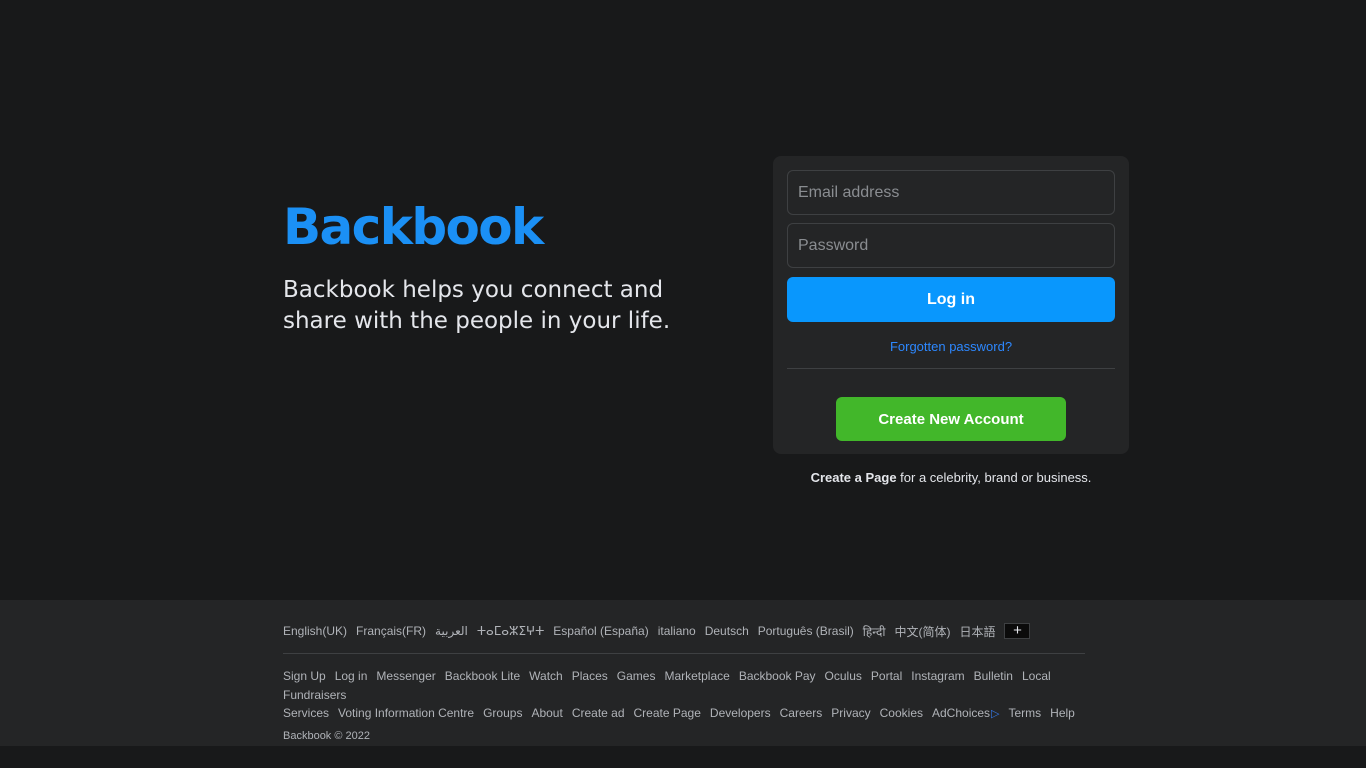 The image size is (1366, 768). What do you see at coordinates (315, 631) in the screenshot?
I see `language-item: English(UK)` at bounding box center [315, 631].